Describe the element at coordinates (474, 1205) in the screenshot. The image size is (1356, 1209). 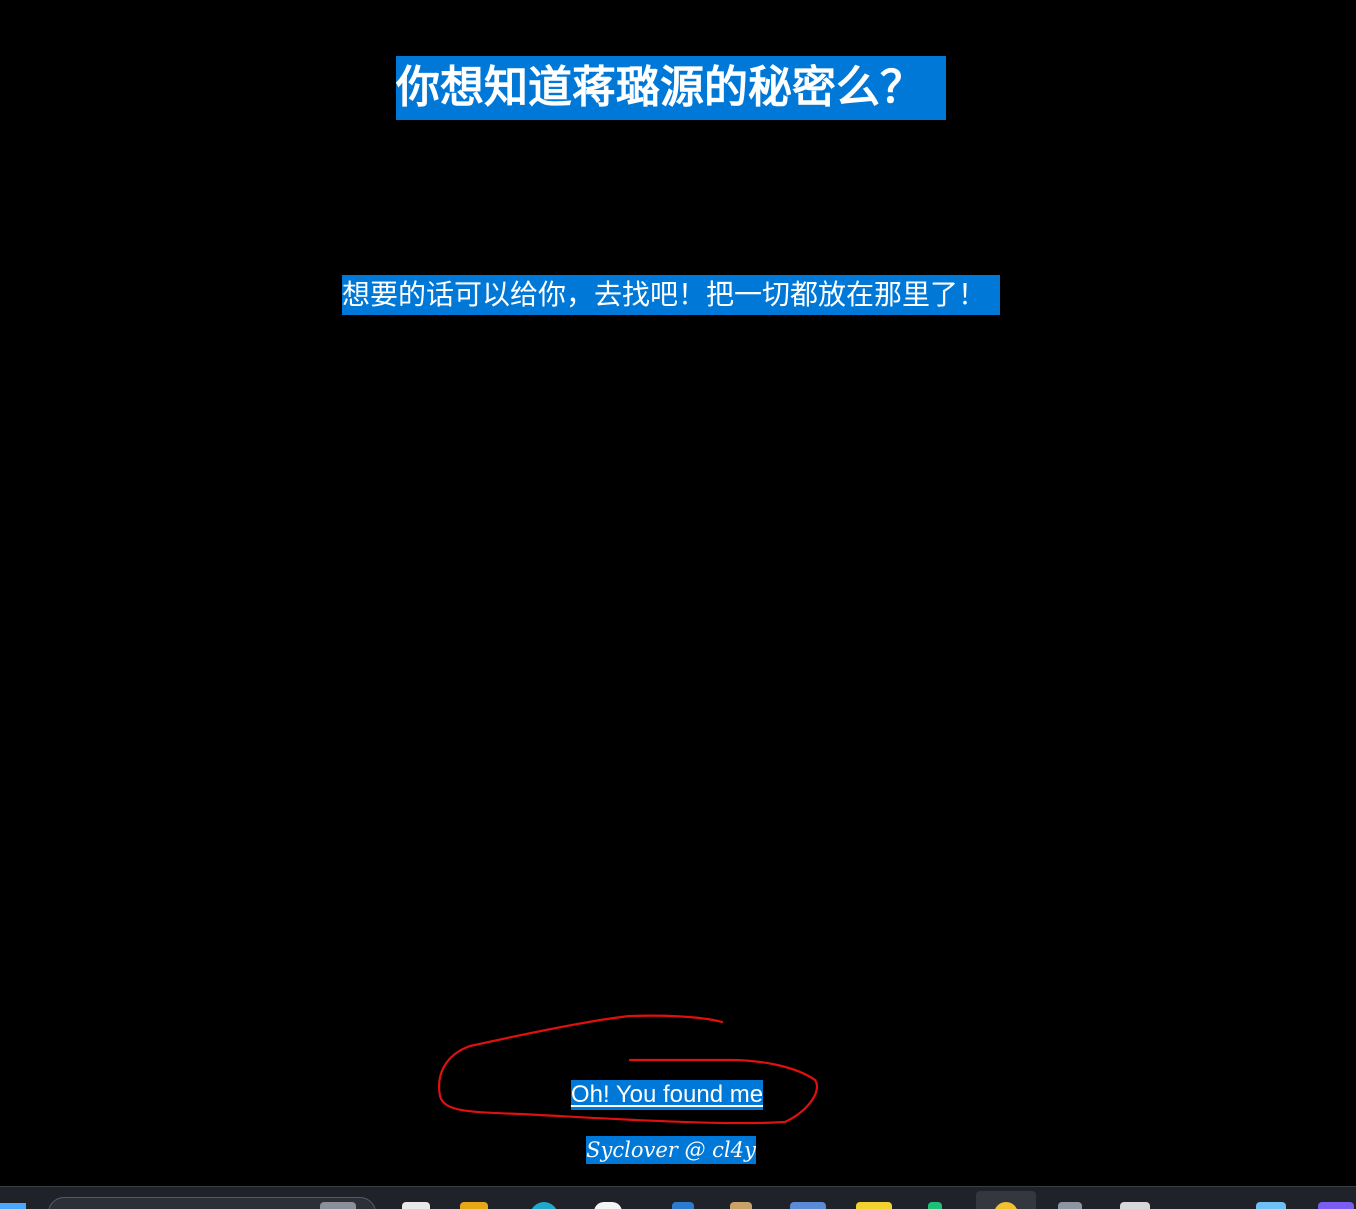
I see `folder-icon` at that location.